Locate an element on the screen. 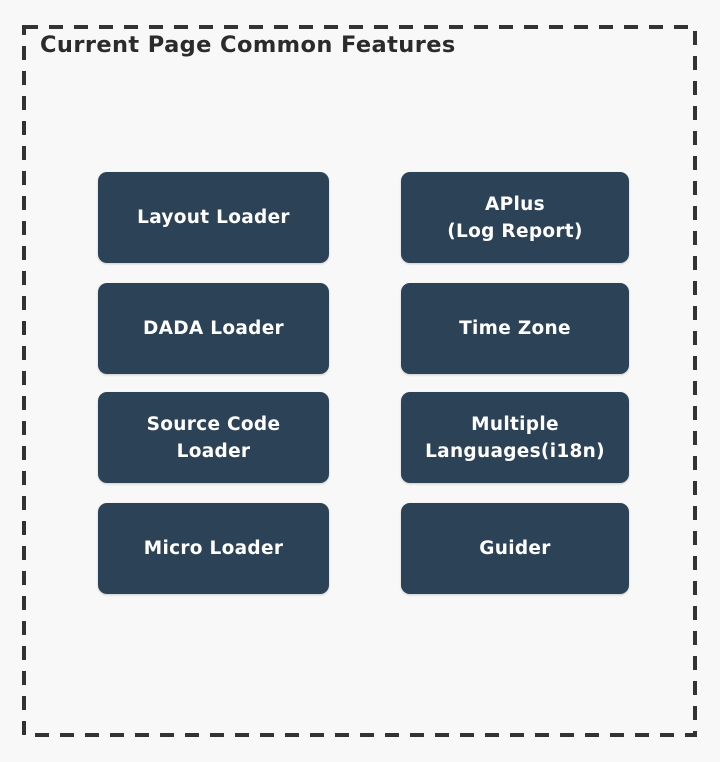 The image size is (720, 762). feature-box-guider: Guider is located at coordinates (515, 548).